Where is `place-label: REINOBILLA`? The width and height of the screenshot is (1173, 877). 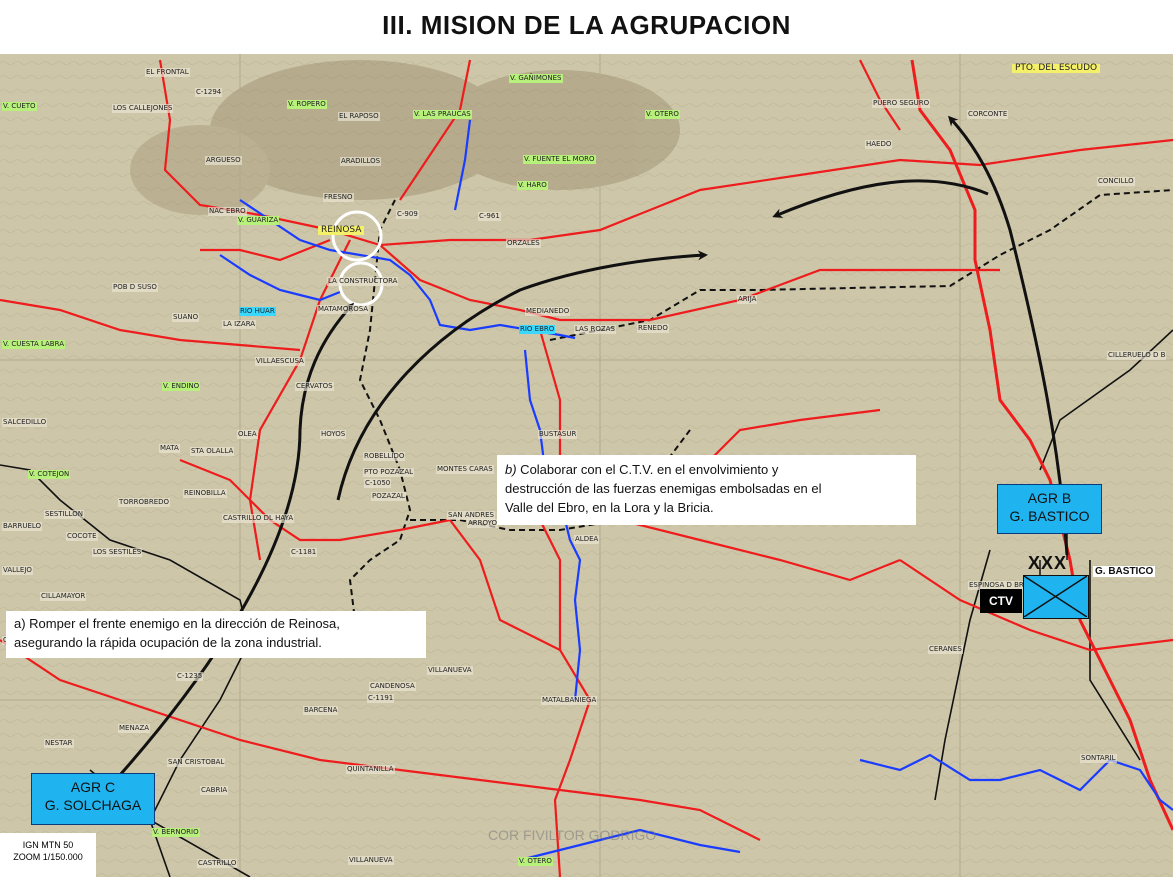 place-label: REINOBILLA is located at coordinates (205, 493).